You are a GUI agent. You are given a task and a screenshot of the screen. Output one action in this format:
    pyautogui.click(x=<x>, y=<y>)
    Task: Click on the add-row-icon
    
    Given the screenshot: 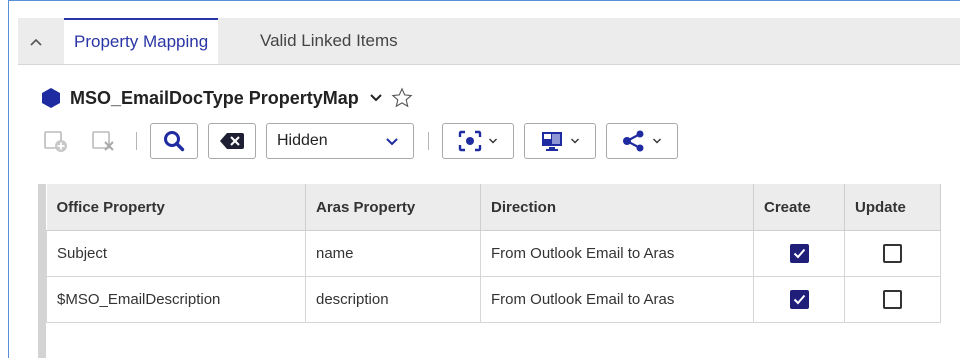 What is the action you would take?
    pyautogui.click(x=55, y=141)
    